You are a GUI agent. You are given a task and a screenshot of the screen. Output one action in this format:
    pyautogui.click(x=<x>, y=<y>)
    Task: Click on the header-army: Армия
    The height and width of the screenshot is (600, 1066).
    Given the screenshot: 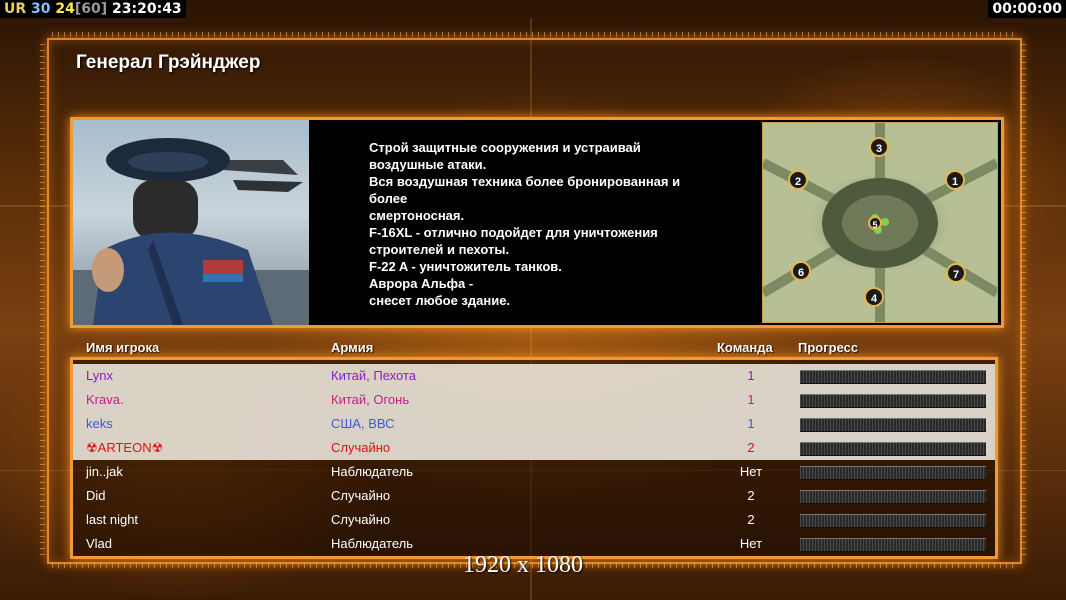 What is the action you would take?
    pyautogui.click(x=352, y=347)
    